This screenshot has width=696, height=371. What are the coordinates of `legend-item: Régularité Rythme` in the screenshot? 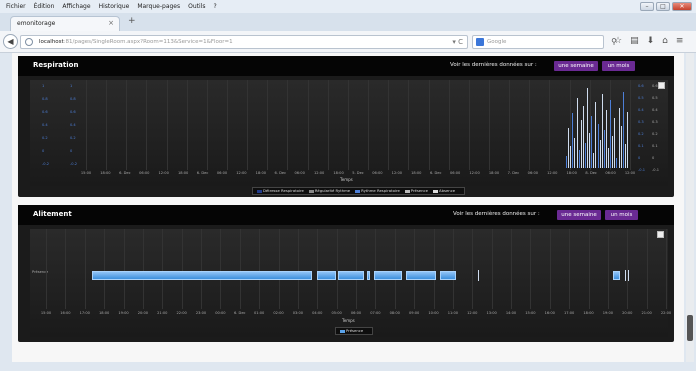 It's located at (329, 190).